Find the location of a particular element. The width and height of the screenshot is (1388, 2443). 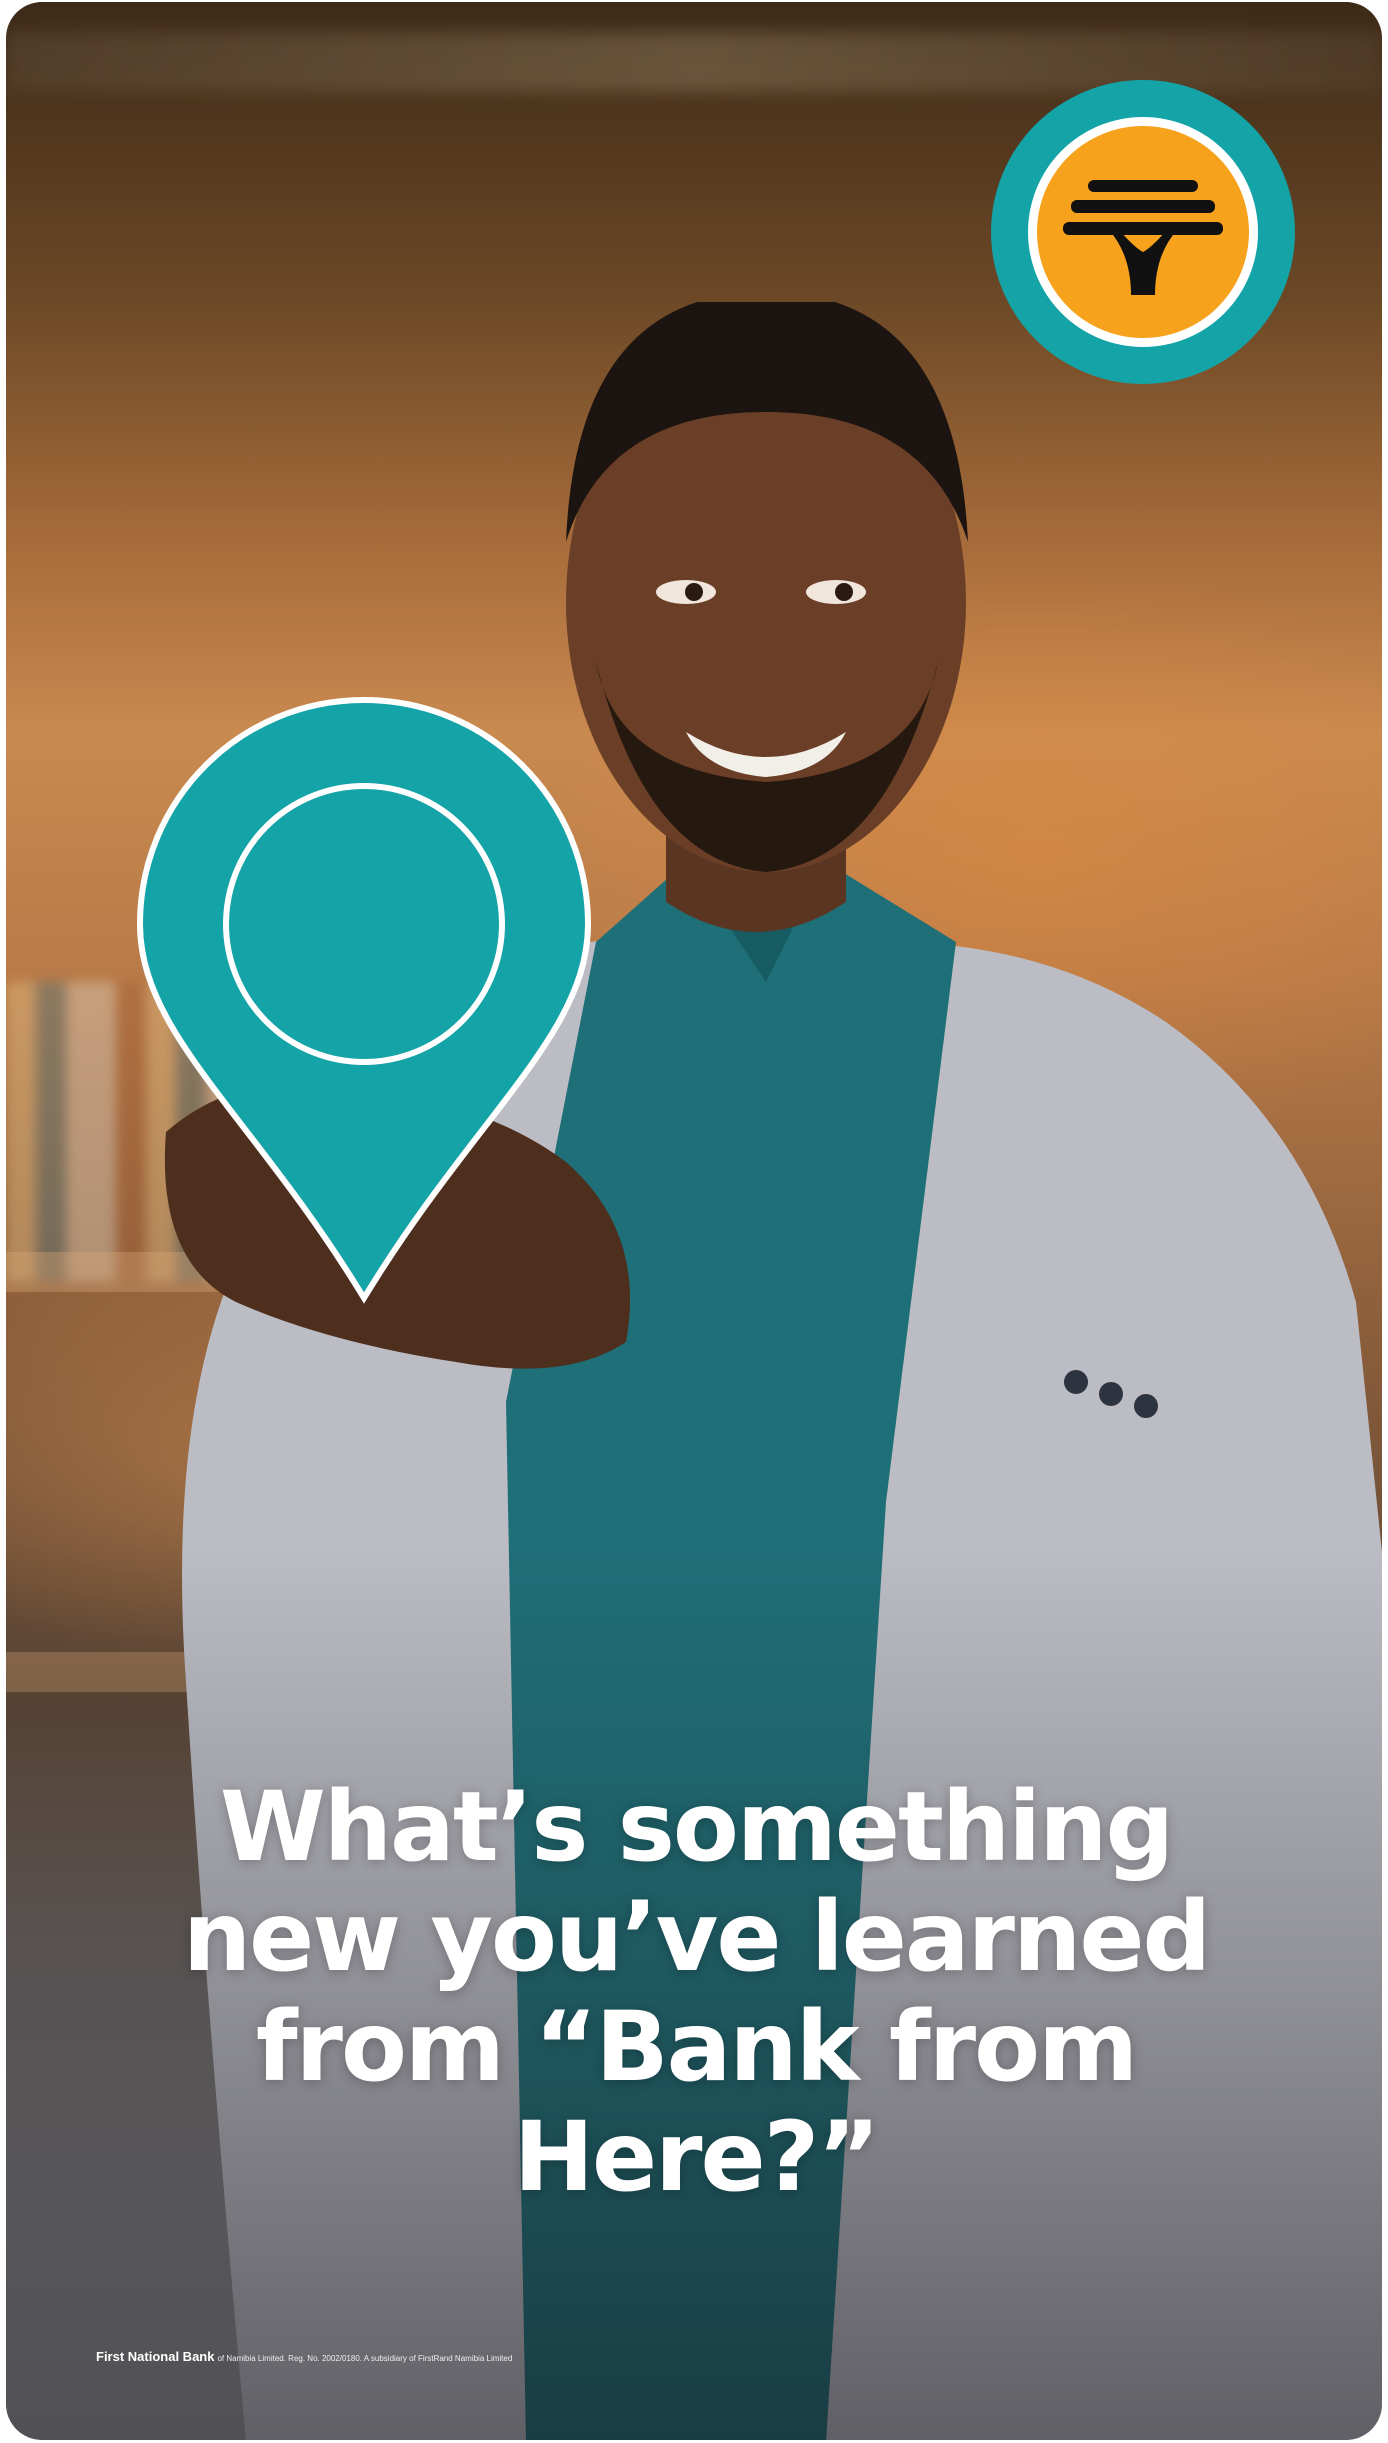

fnb-tree-logo-icon is located at coordinates (1143, 232).